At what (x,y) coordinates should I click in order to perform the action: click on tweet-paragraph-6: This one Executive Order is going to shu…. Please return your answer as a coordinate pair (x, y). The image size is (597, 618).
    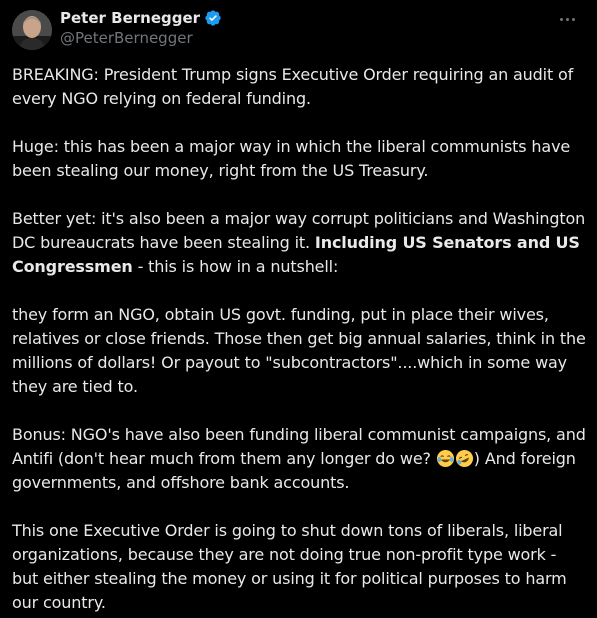
    Looking at the image, I should click on (289, 566).